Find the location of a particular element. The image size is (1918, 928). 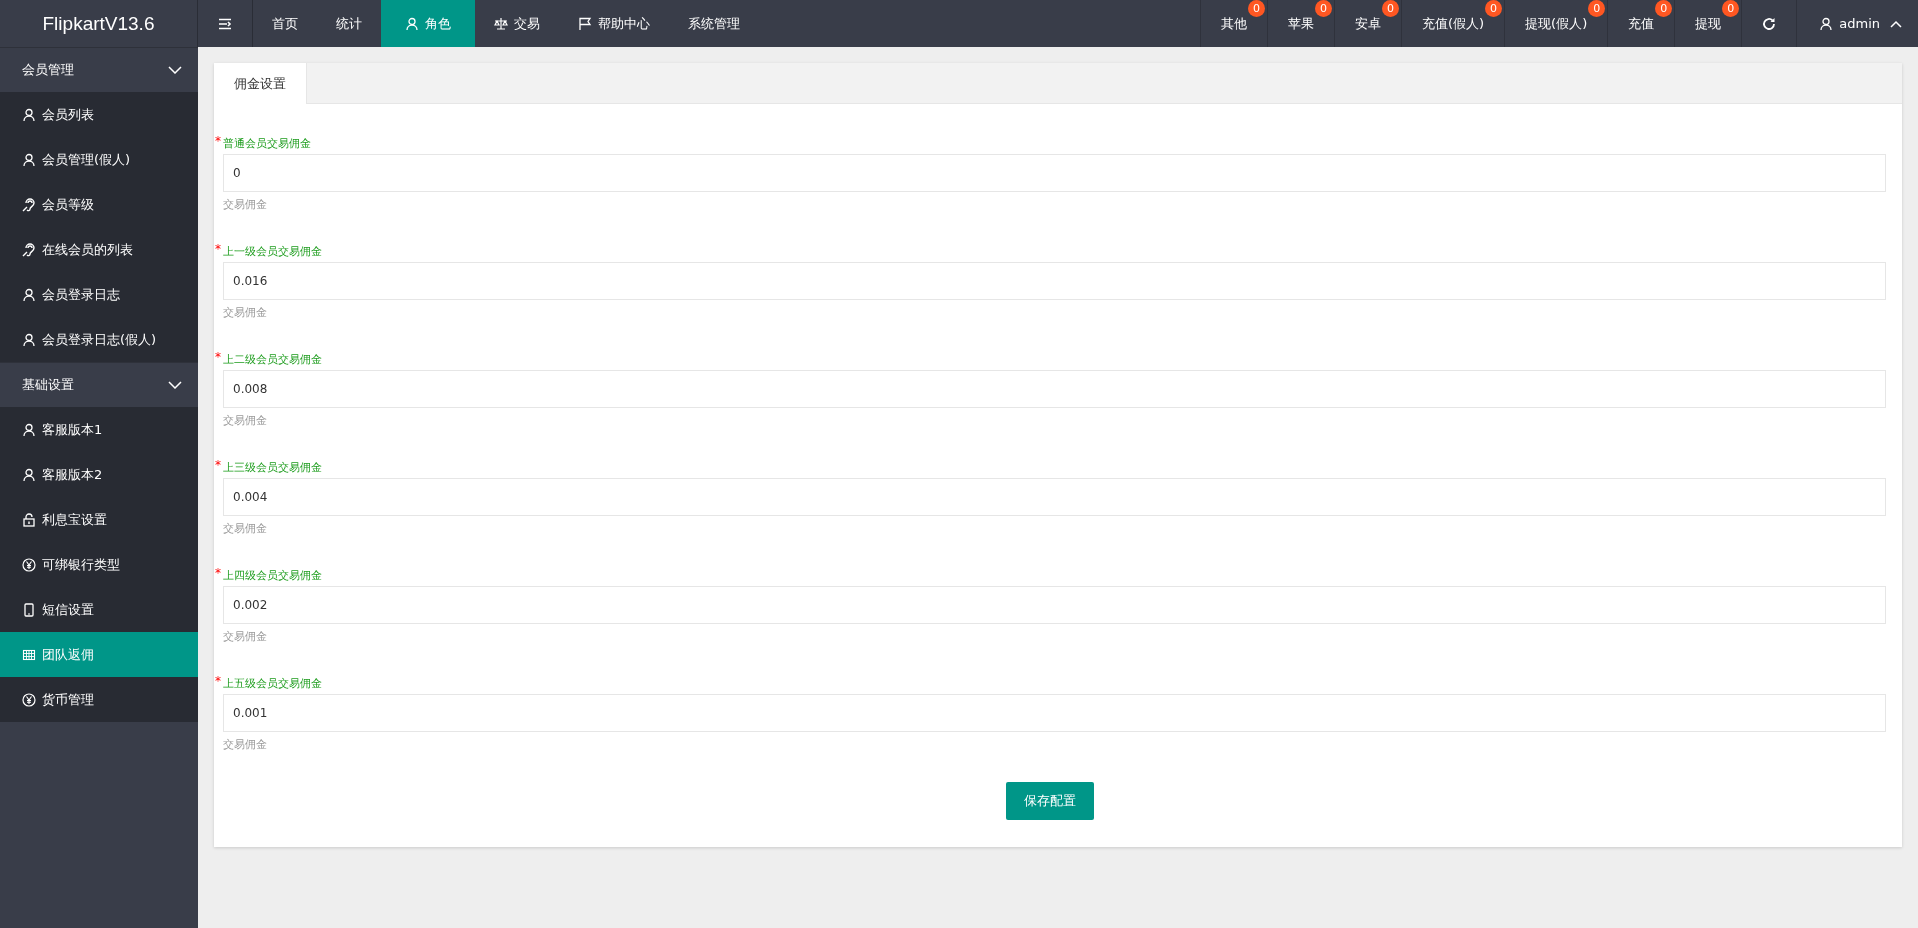

flag-icon is located at coordinates (585, 23).